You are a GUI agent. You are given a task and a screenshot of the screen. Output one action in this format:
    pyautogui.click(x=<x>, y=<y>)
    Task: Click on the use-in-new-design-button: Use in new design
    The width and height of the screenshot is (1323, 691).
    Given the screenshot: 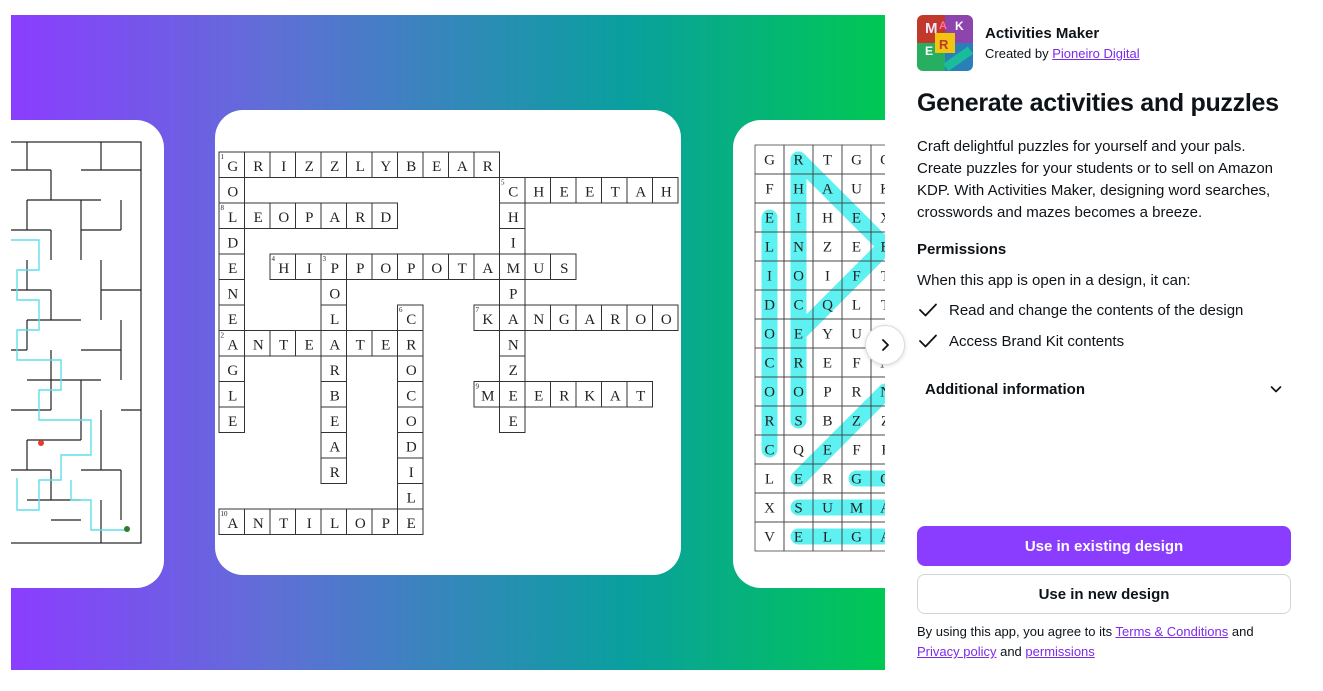 What is the action you would take?
    pyautogui.click(x=1104, y=594)
    